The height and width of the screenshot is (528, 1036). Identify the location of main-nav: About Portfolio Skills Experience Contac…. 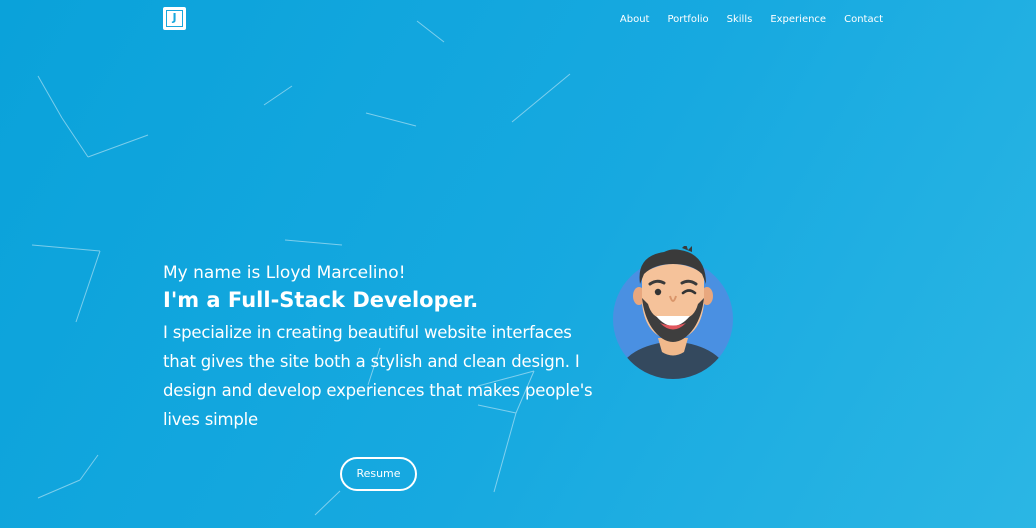
(751, 19).